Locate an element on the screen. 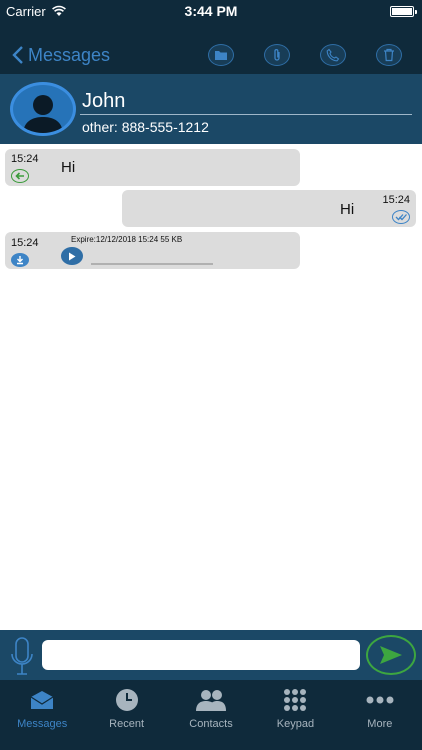  call-button is located at coordinates (333, 55).